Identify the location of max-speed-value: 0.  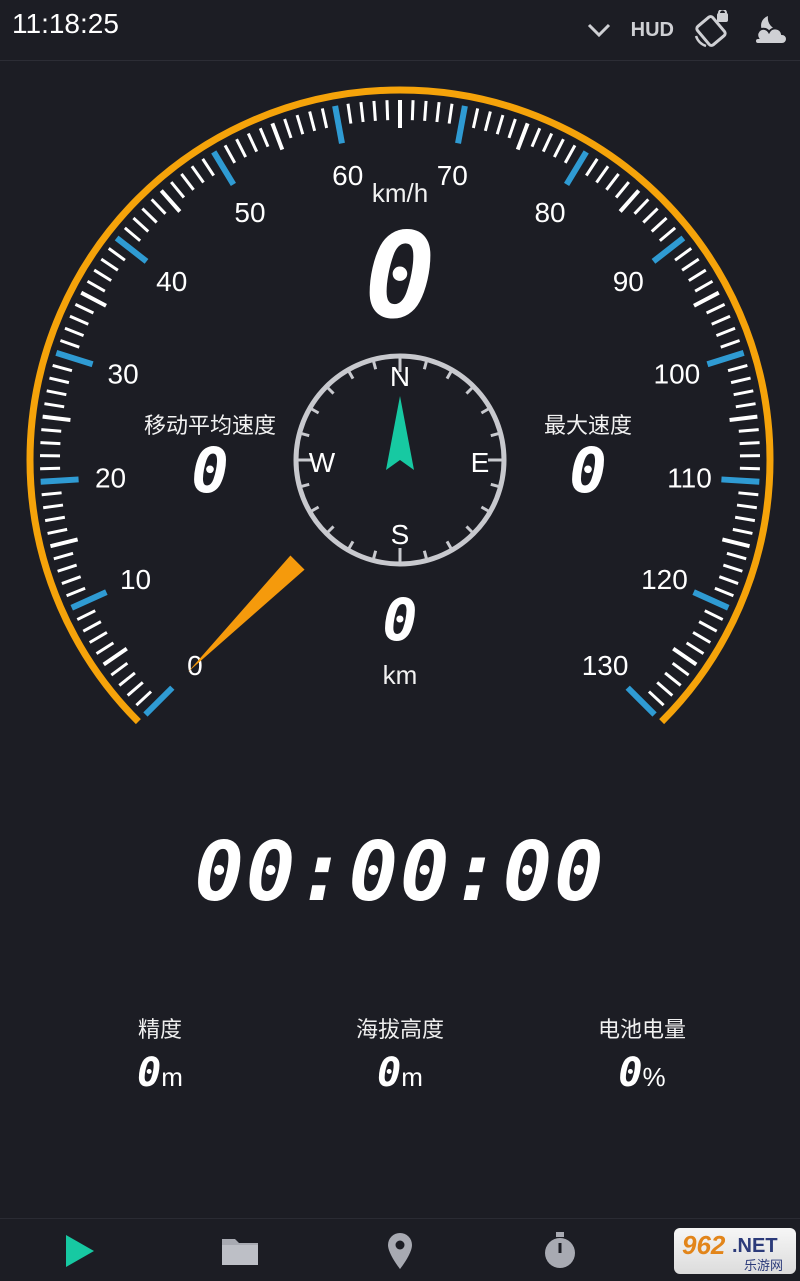
(588, 471).